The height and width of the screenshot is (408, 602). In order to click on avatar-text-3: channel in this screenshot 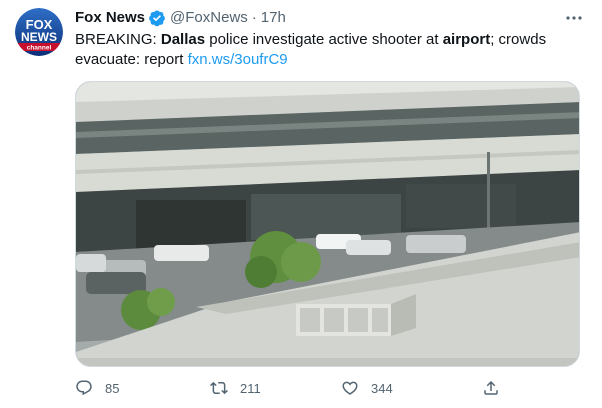, I will do `click(39, 48)`.